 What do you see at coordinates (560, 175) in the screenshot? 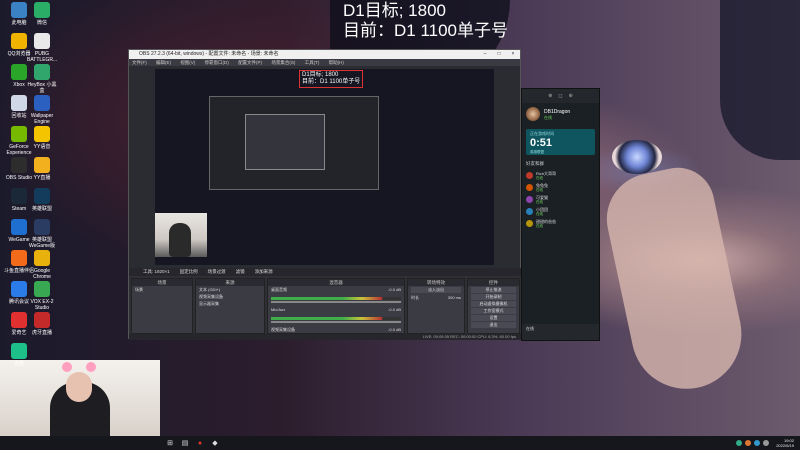
I see `friend-item: Rich大哥哥 在线` at bounding box center [560, 175].